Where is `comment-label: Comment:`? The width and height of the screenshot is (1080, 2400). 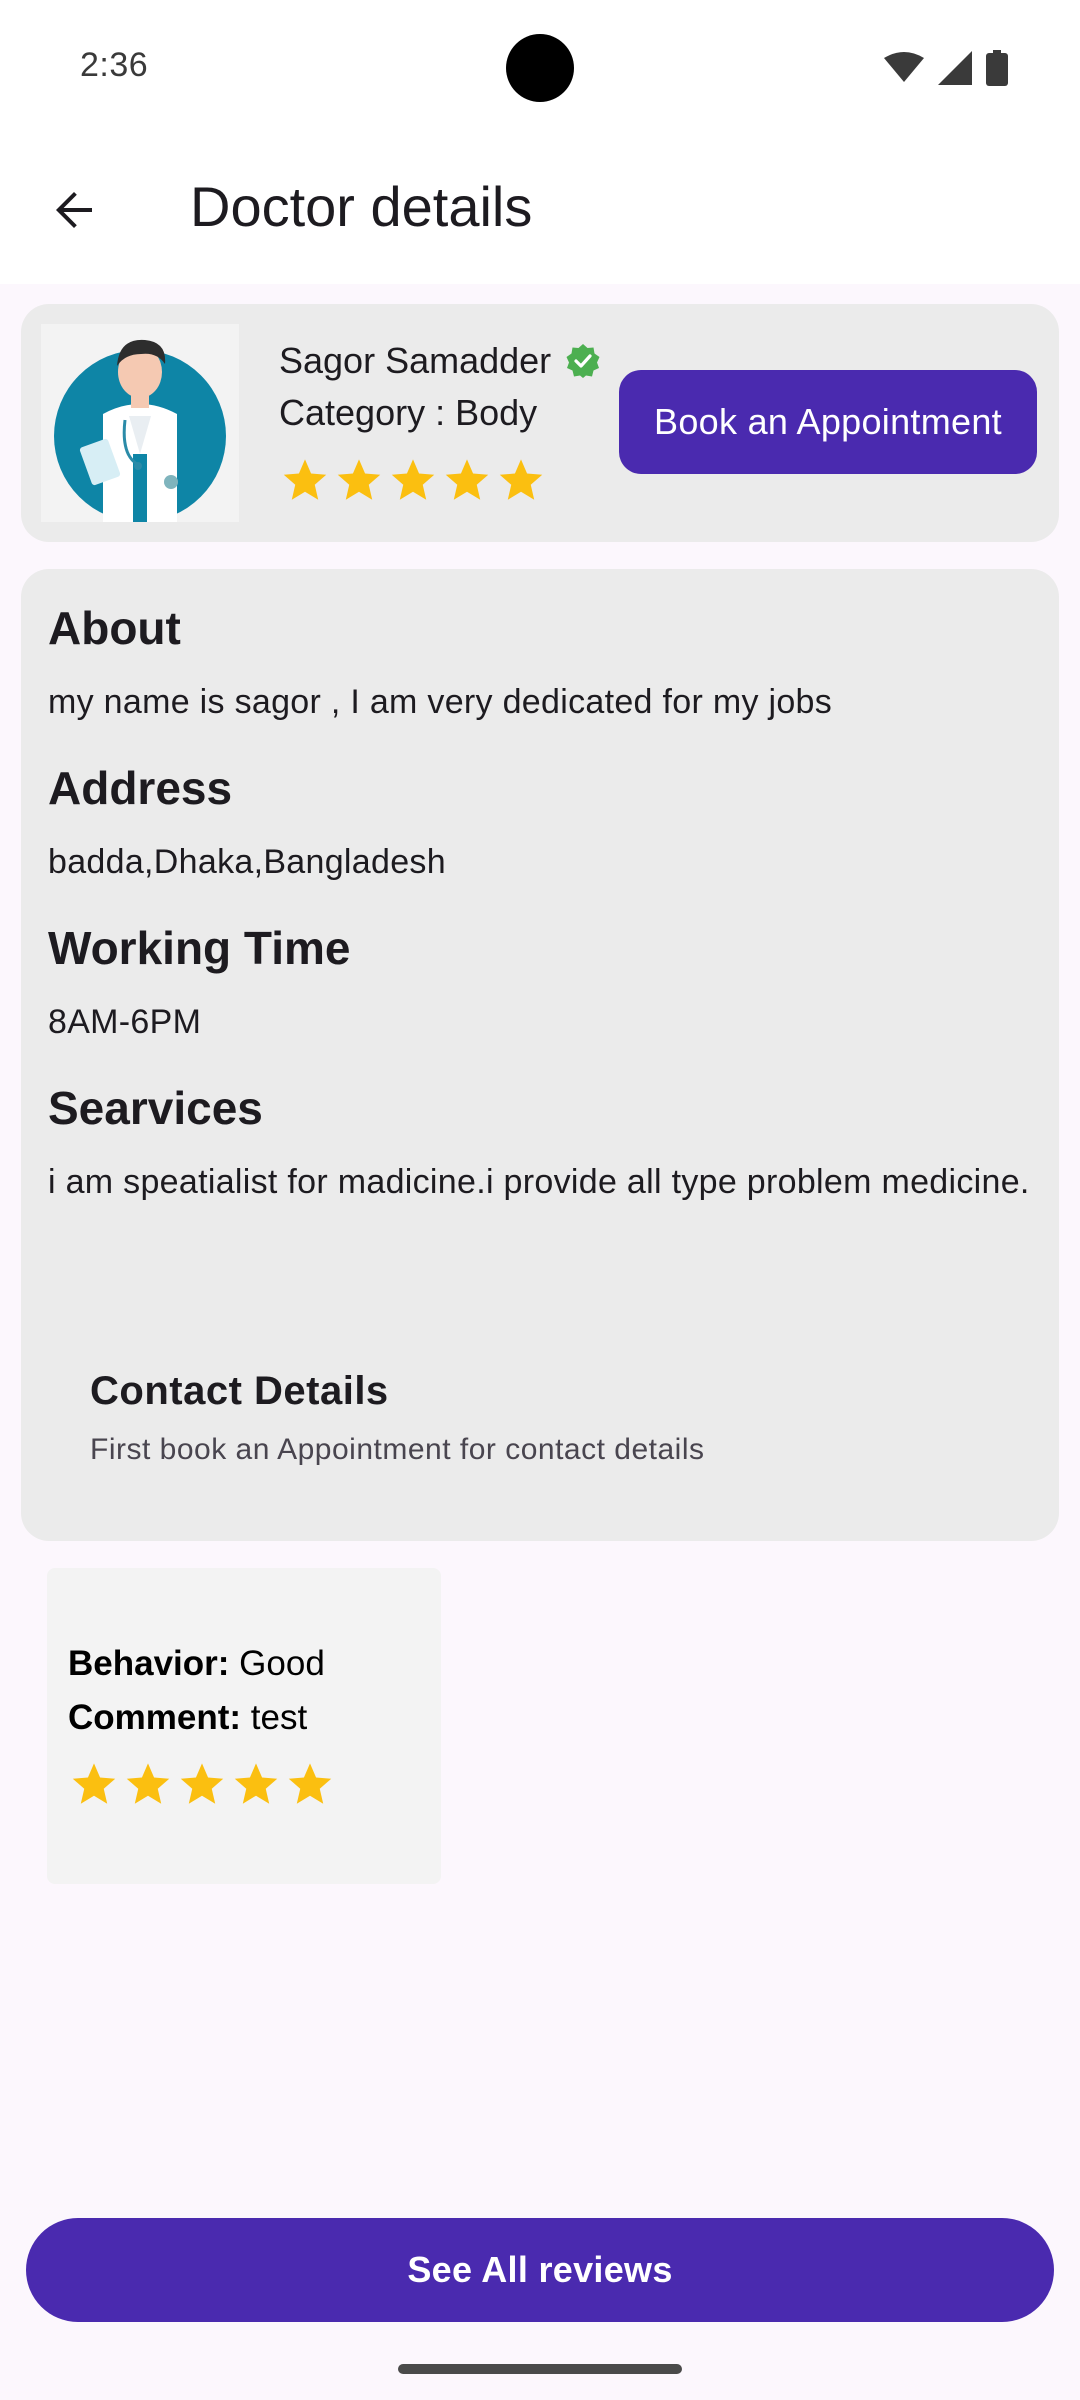 comment-label: Comment: is located at coordinates (155, 1717).